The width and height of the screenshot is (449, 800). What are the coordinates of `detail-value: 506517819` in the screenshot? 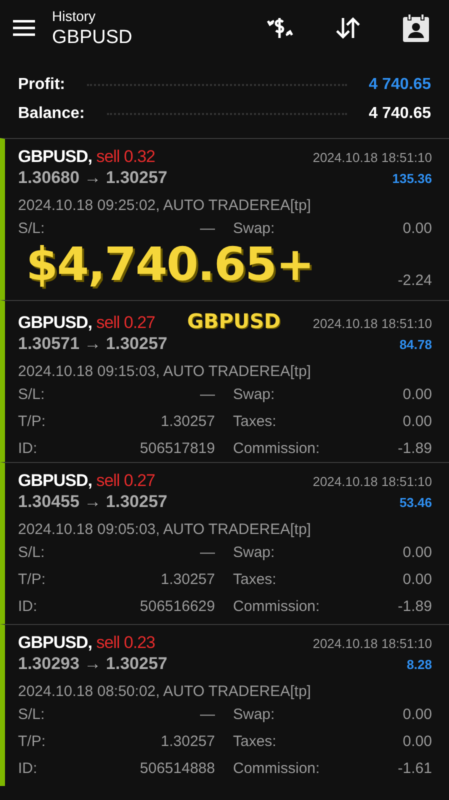 It's located at (176, 448).